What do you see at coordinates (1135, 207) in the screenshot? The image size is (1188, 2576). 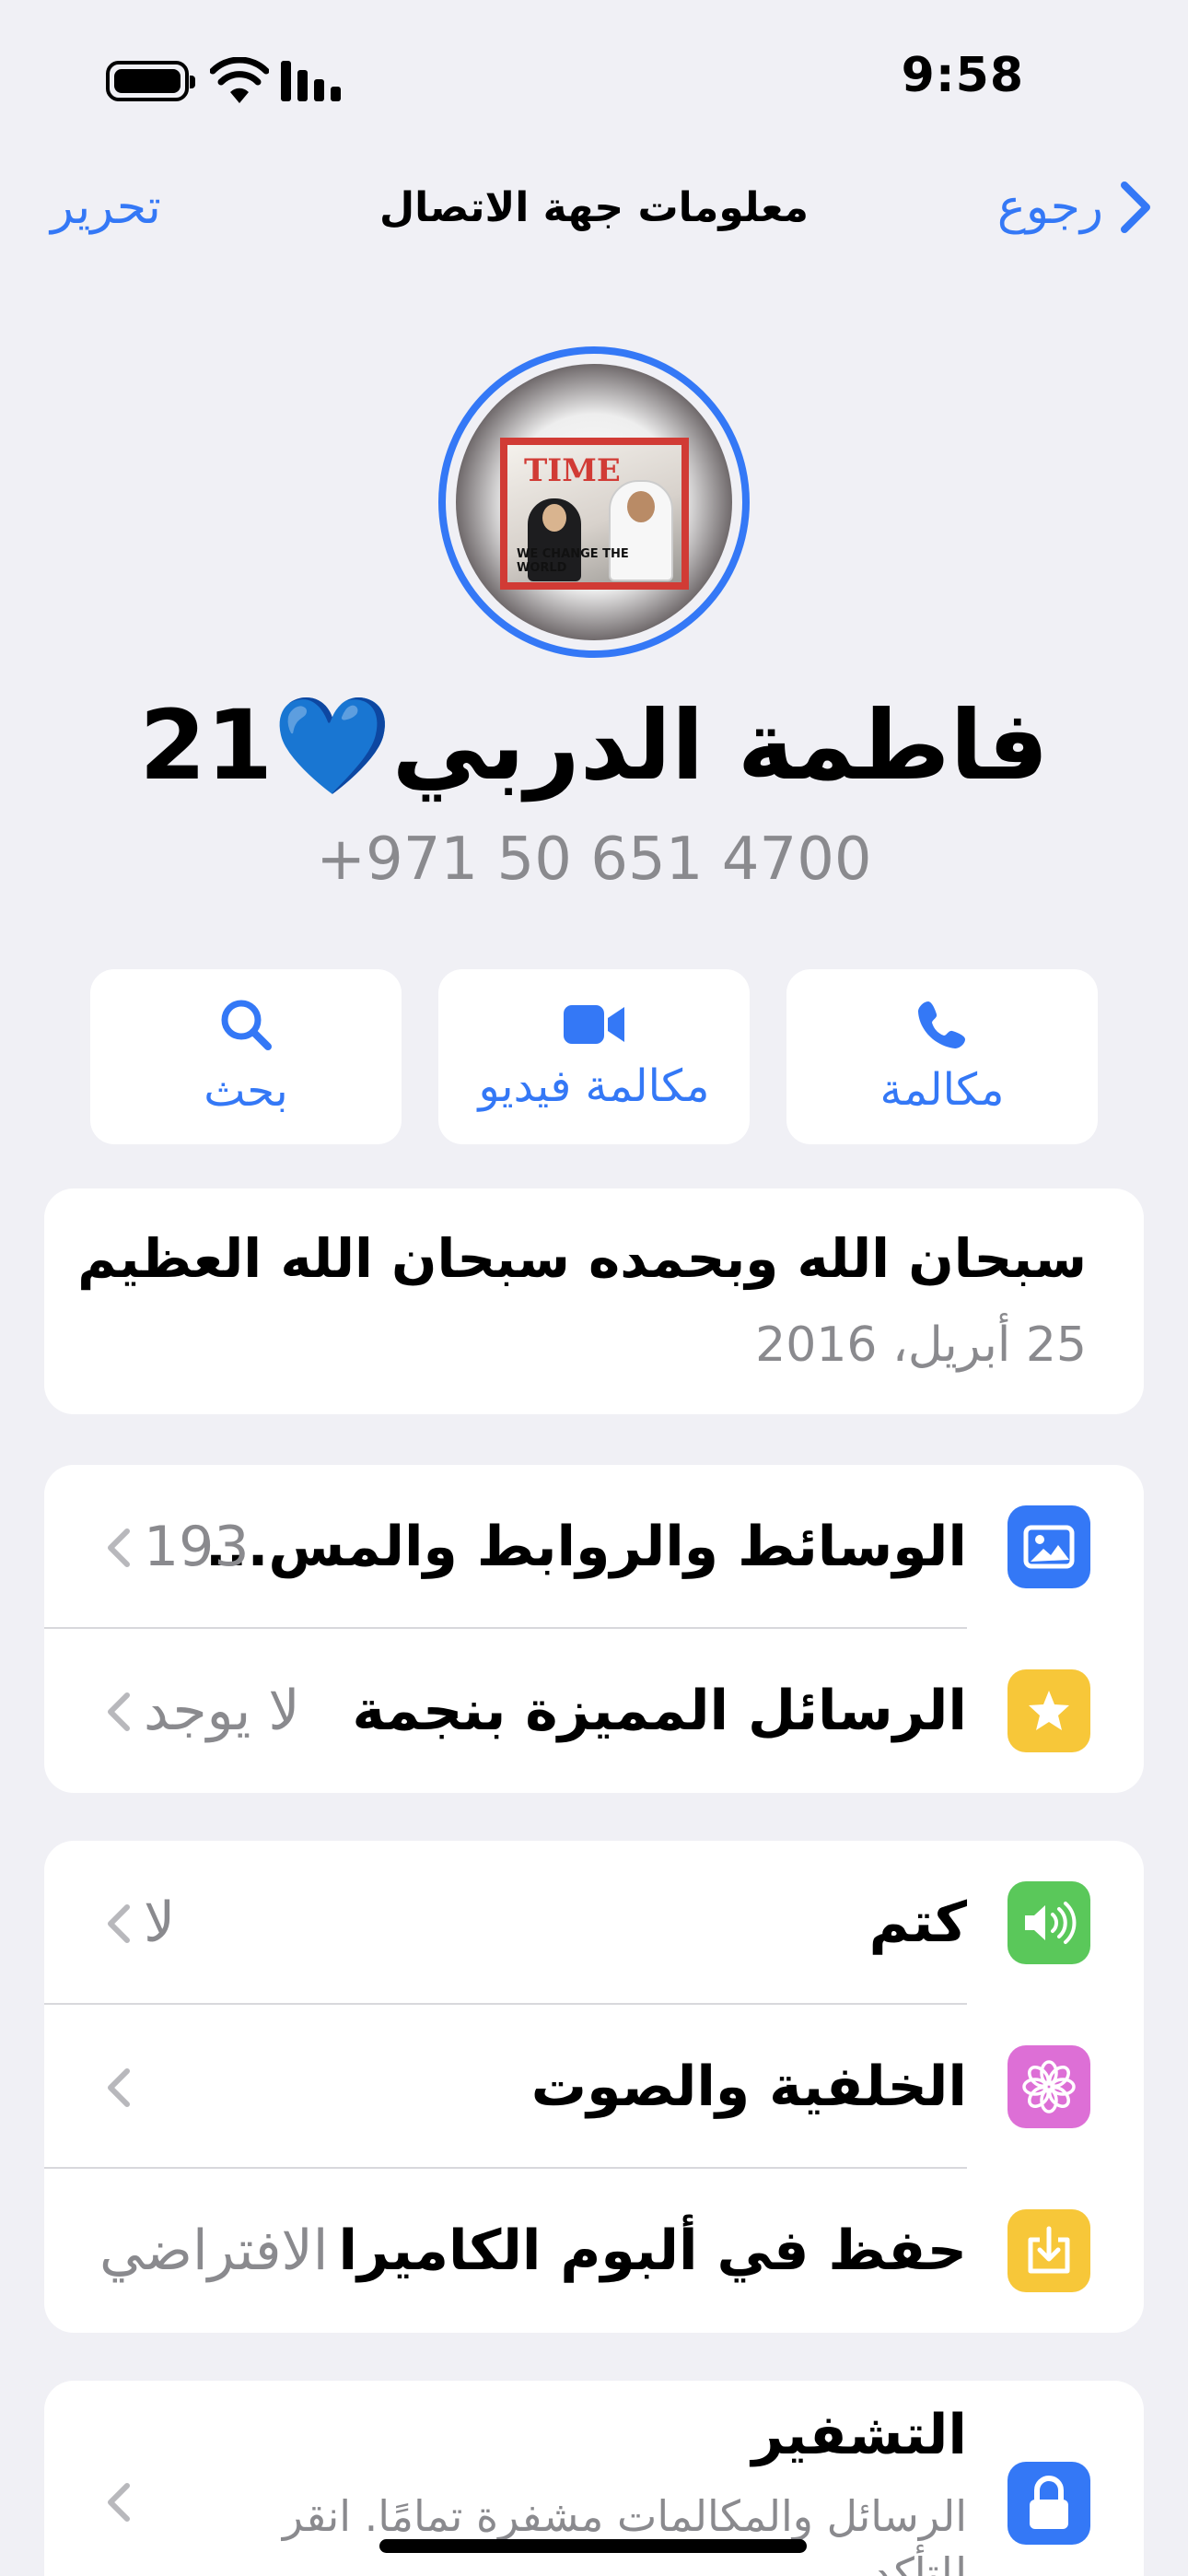 I see `chevron-right-icon` at bounding box center [1135, 207].